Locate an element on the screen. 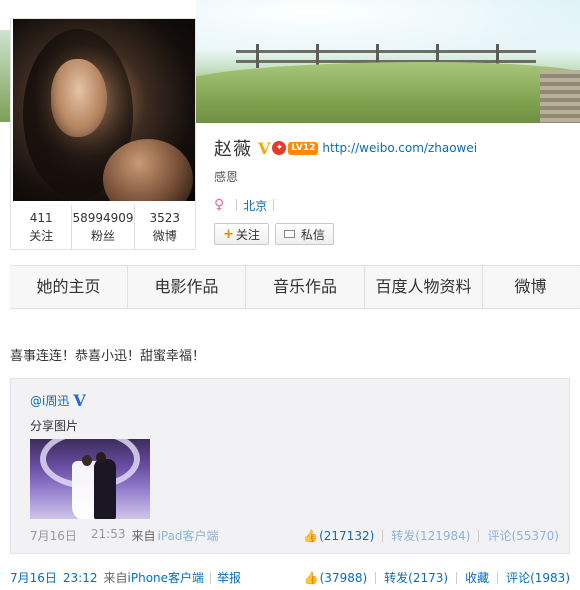 Image resolution: width=580 pixels, height=590 pixels. post-from-prefix: 来自 is located at coordinates (115, 578).